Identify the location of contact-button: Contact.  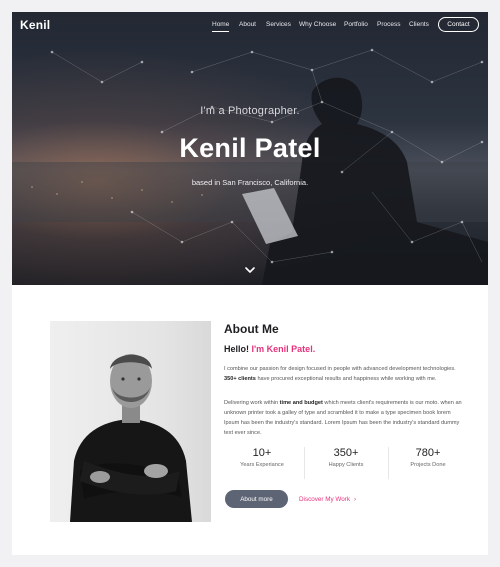
(458, 24).